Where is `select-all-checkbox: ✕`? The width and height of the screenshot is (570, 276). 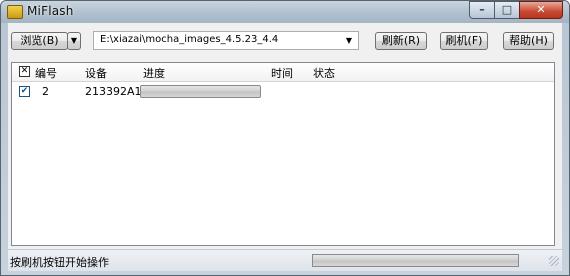
select-all-checkbox: ✕ is located at coordinates (24, 71).